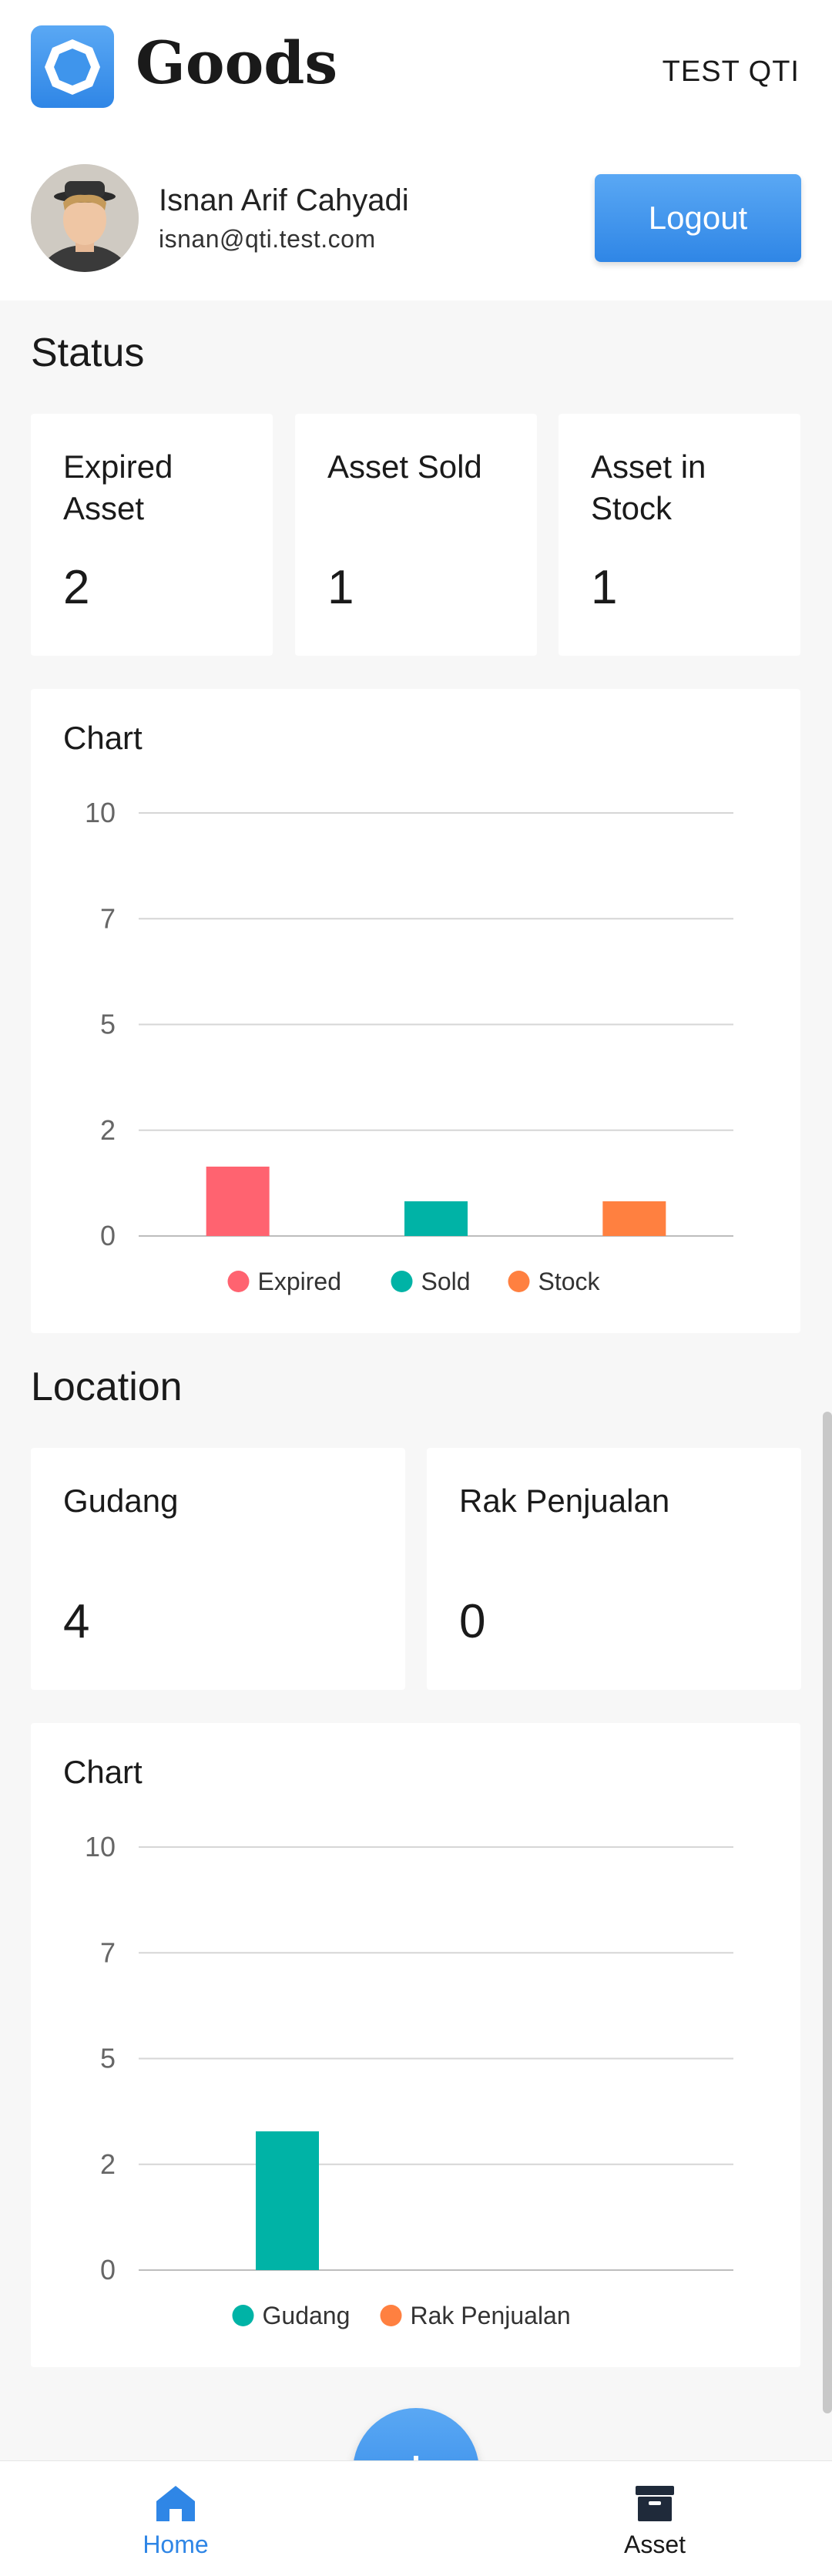 This screenshot has width=832, height=2576. What do you see at coordinates (472, 1621) in the screenshot?
I see `rak-penjualan-value: 0` at bounding box center [472, 1621].